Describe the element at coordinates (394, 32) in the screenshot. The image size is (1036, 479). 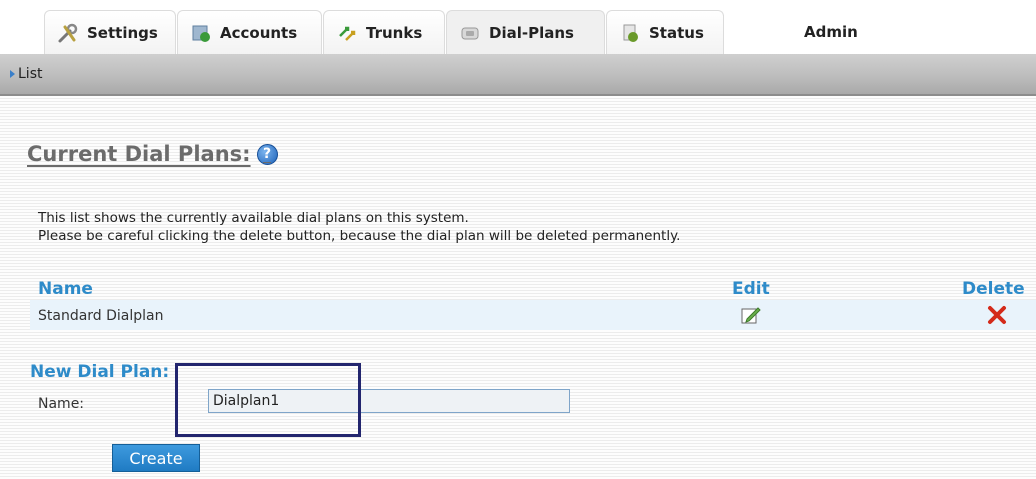
I see `tab-label: Trunks` at that location.